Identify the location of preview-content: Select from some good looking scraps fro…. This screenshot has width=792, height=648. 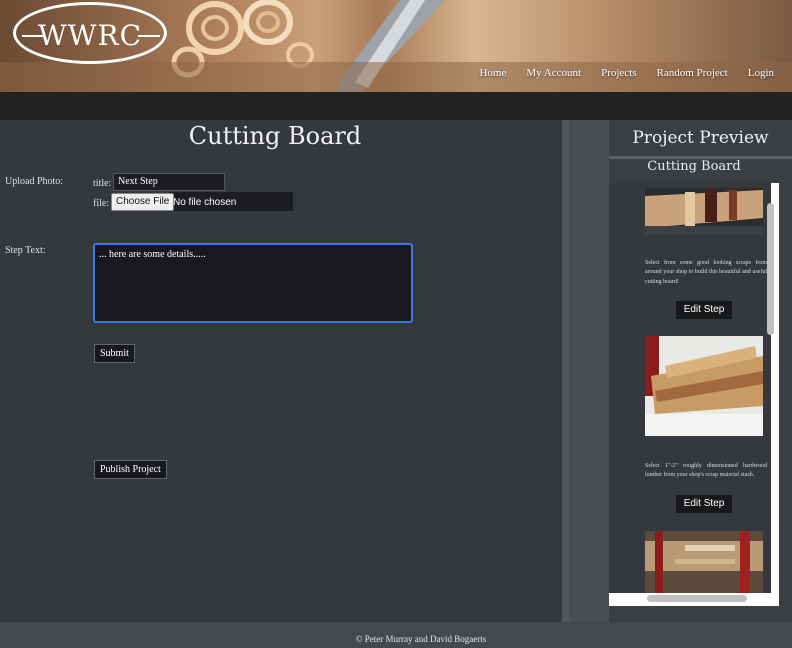
(690, 388).